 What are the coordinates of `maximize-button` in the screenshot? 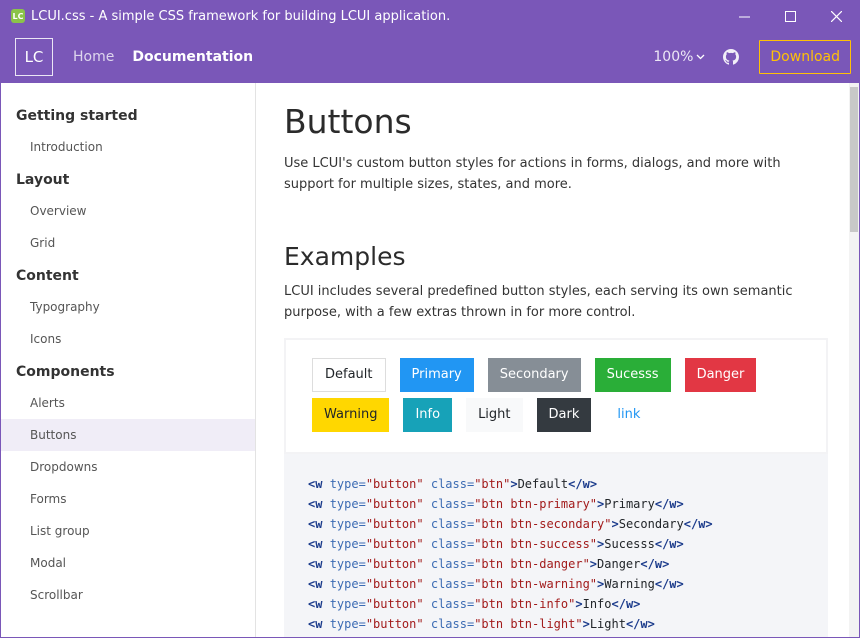 It's located at (790, 16).